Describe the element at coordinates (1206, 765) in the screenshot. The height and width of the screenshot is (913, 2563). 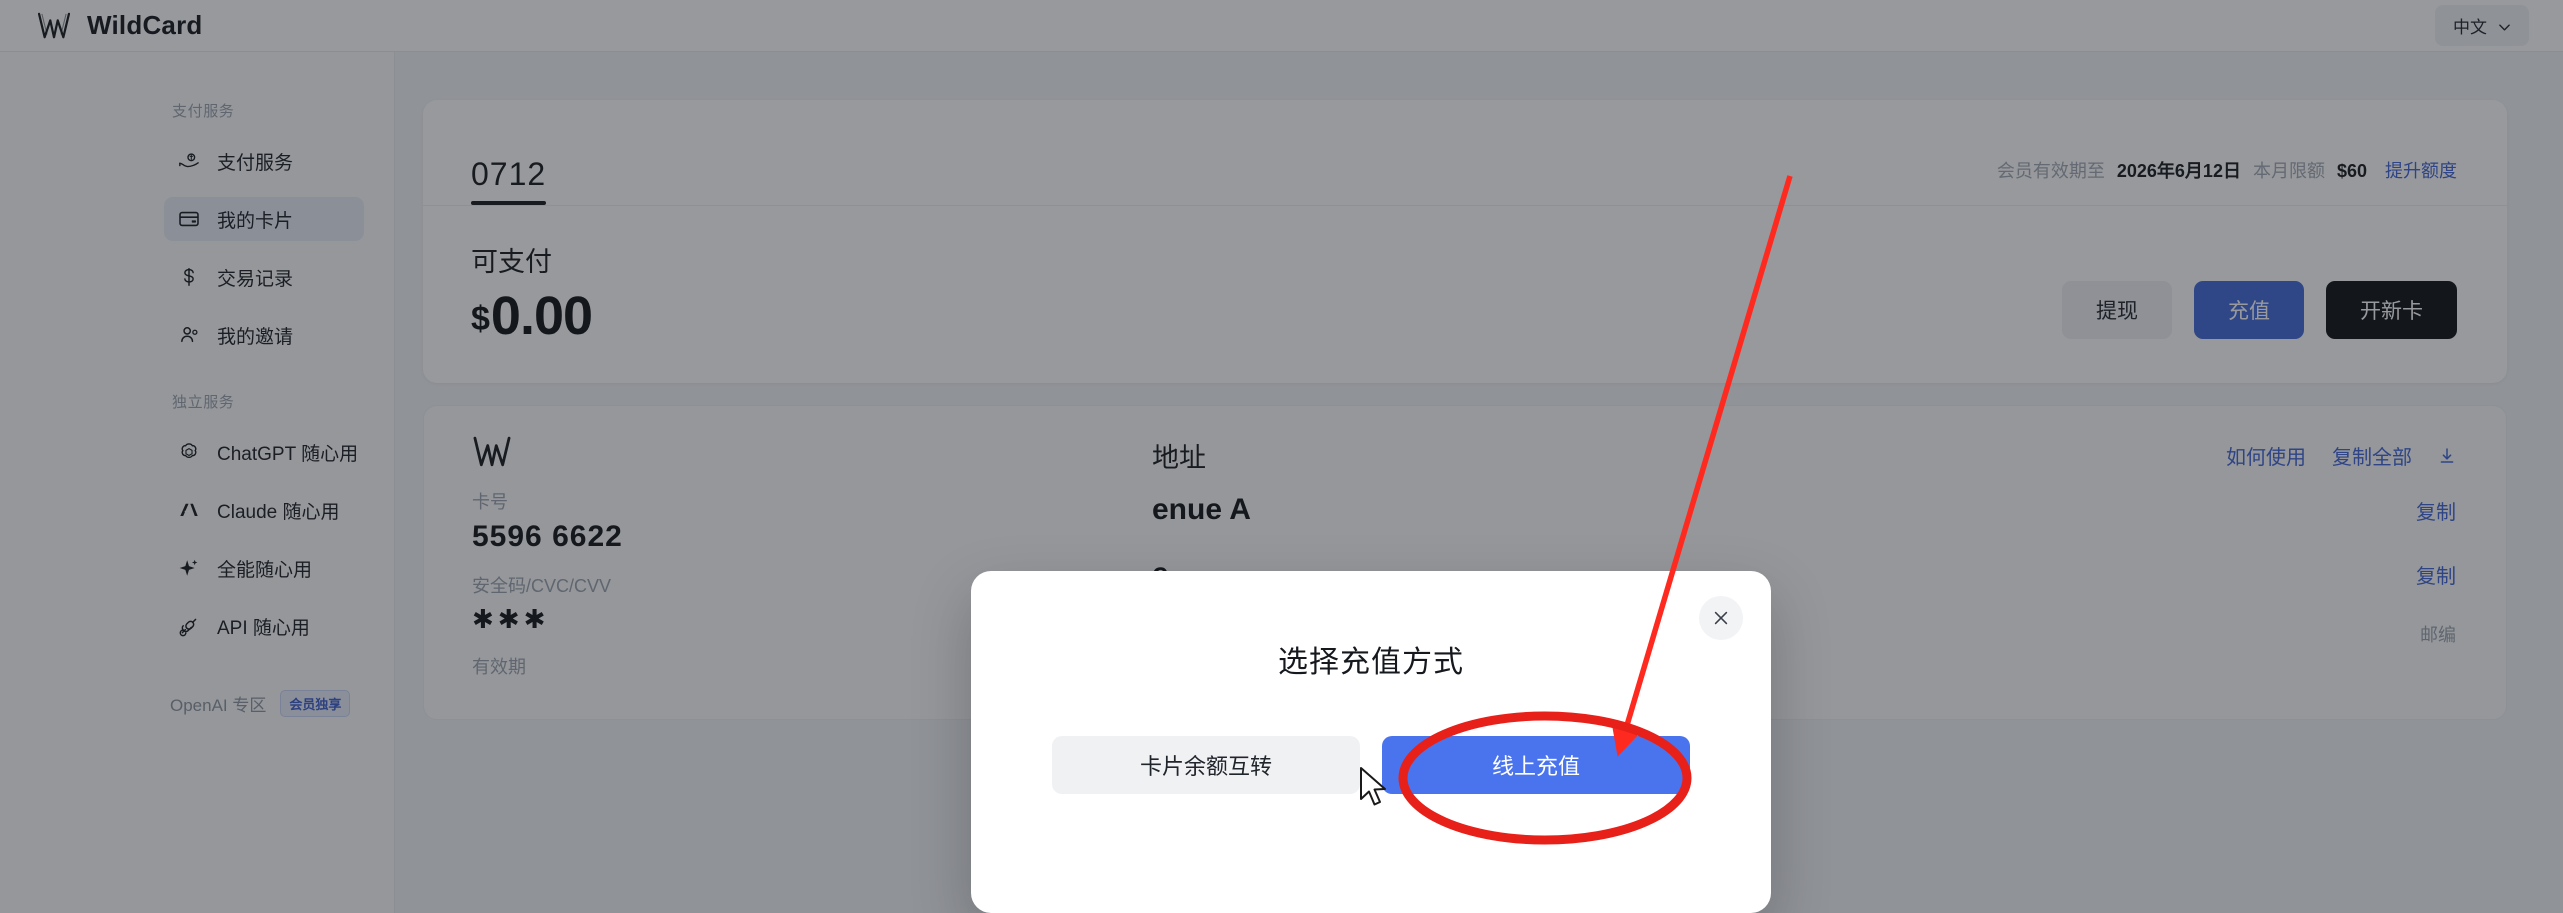
I see `card-balance-transfer-button: 卡片余额互转` at that location.